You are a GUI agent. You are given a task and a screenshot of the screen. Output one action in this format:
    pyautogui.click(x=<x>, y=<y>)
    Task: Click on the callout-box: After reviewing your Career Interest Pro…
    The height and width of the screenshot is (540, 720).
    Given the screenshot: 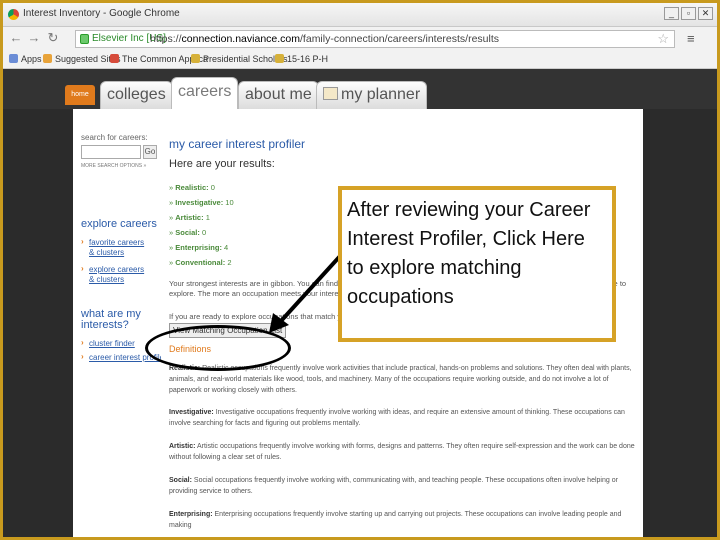 What is the action you would take?
    pyautogui.click(x=477, y=264)
    